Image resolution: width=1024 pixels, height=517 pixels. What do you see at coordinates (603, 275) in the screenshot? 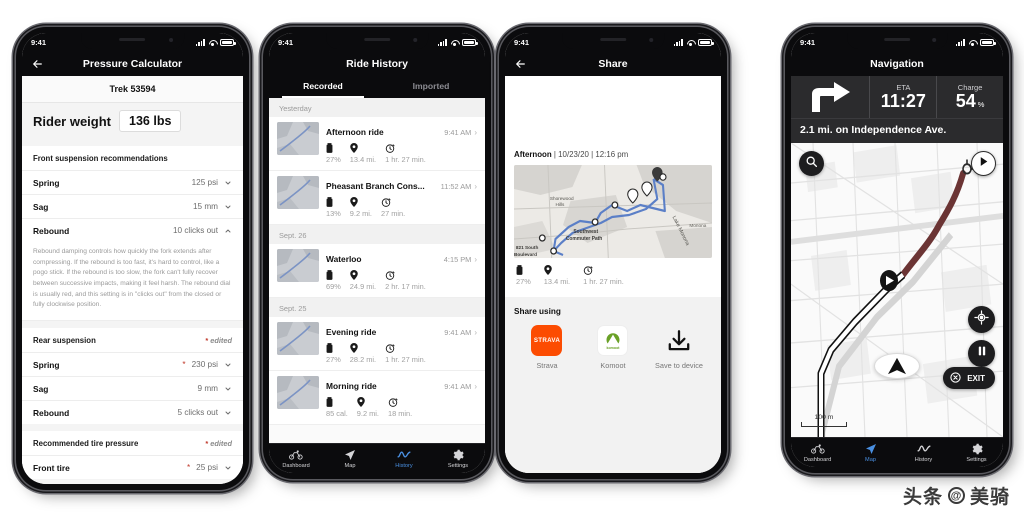
I see `stat-duration: 1 hr. 27 min.` at bounding box center [603, 275].